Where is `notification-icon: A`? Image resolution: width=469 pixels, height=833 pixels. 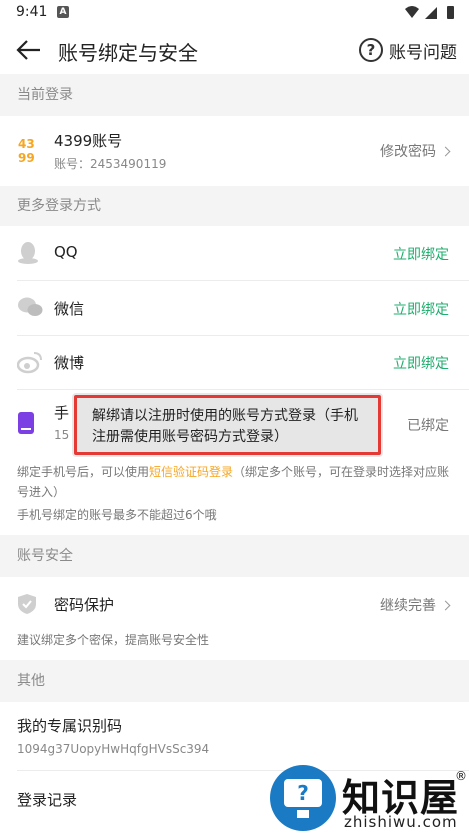 notification-icon: A is located at coordinates (63, 12).